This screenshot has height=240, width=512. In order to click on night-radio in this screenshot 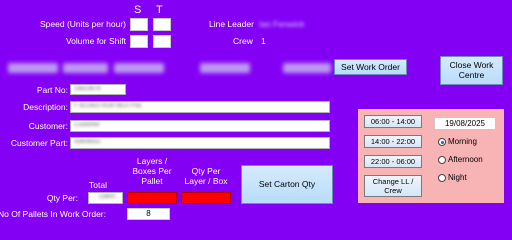, I will do `click(442, 178)`.